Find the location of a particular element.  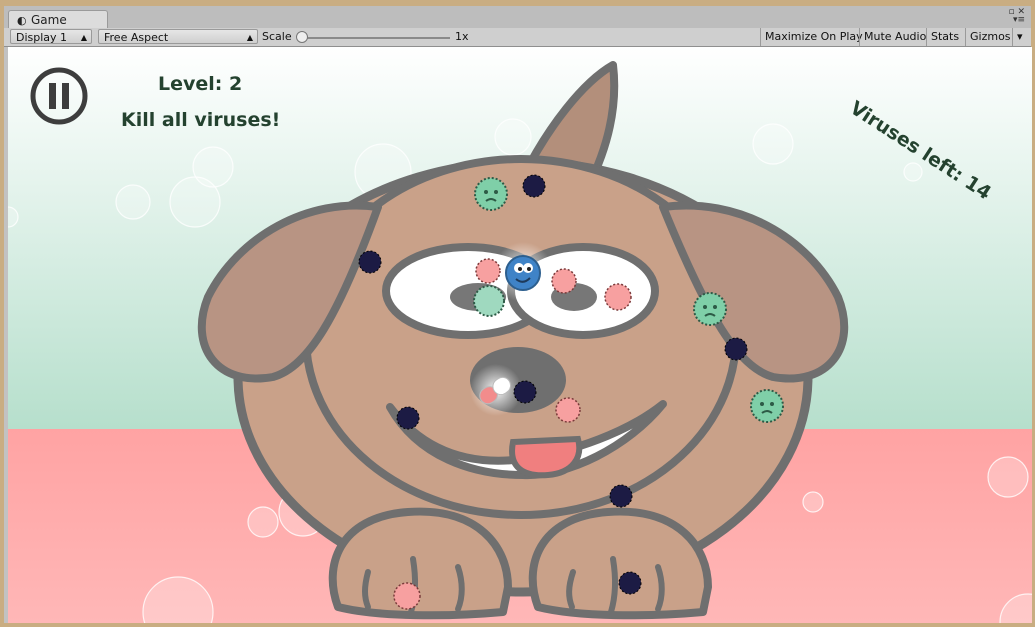

gizmos-button: Gizmos is located at coordinates (990, 37).